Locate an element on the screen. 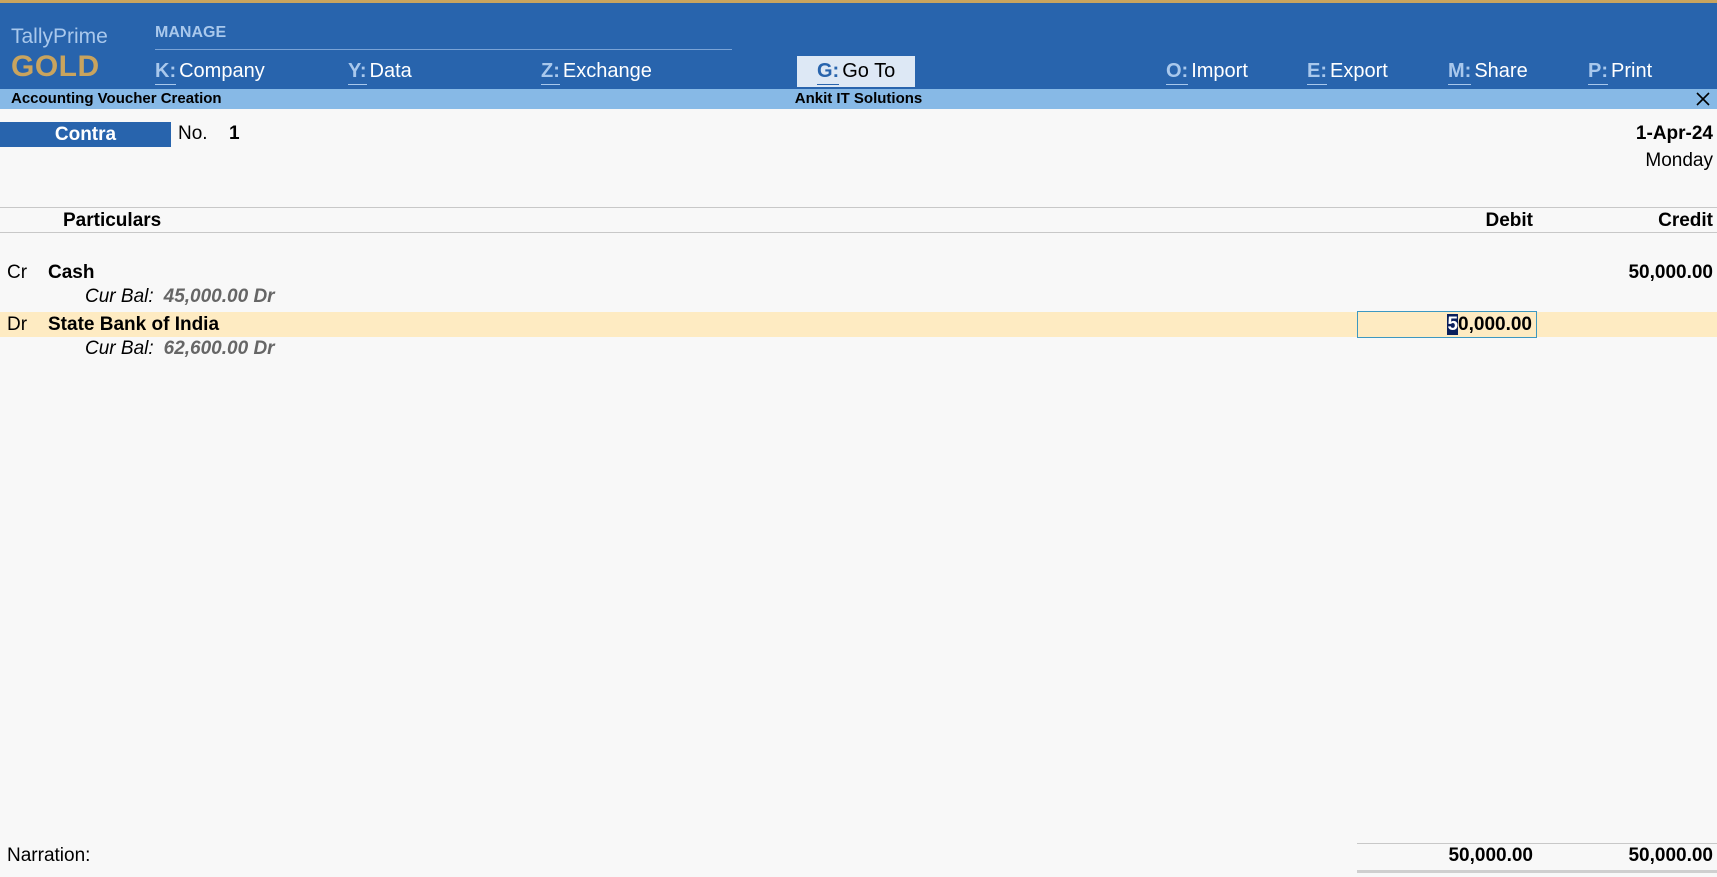 This screenshot has height=877, width=1717. menu-go-to: G: Go To is located at coordinates (856, 71).